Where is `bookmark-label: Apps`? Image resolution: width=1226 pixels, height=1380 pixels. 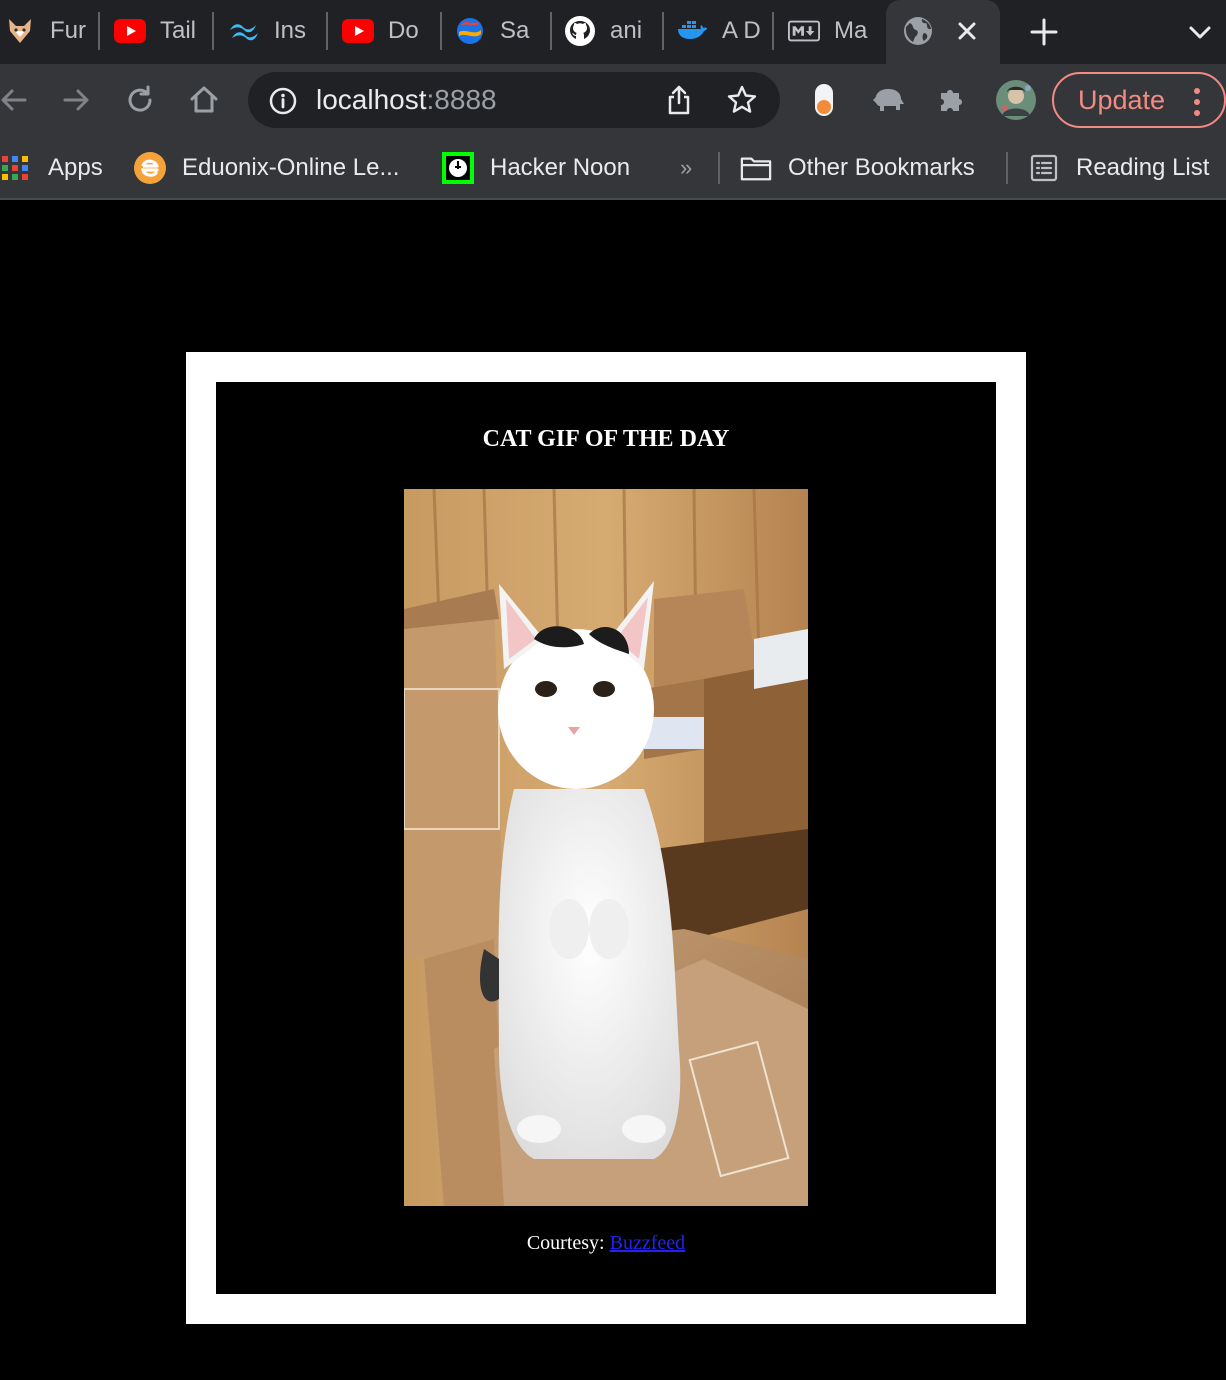 bookmark-label: Apps is located at coordinates (75, 167).